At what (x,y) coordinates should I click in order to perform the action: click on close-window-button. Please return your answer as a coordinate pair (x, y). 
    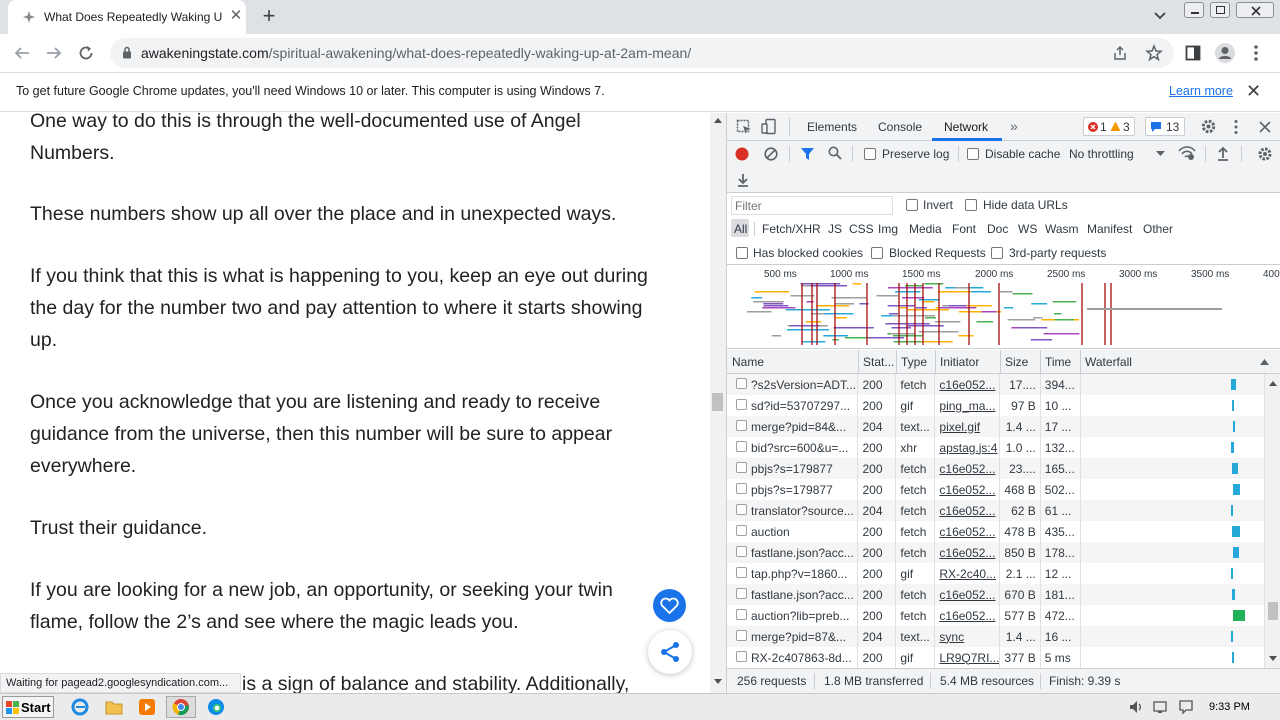
    Looking at the image, I should click on (1255, 10).